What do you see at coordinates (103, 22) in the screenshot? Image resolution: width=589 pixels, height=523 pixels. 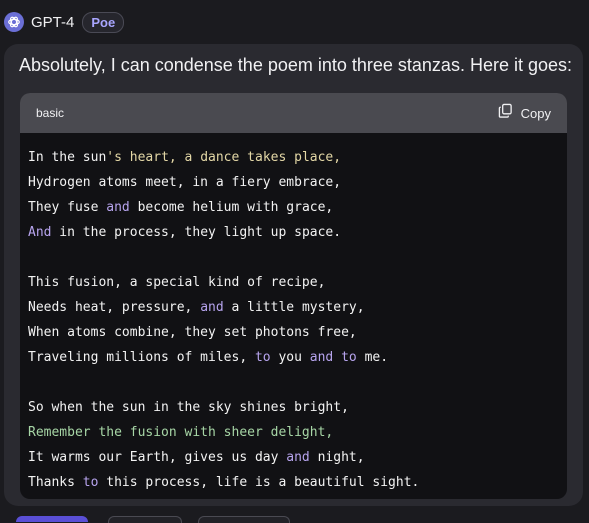 I see `poe-badge: Poe` at bounding box center [103, 22].